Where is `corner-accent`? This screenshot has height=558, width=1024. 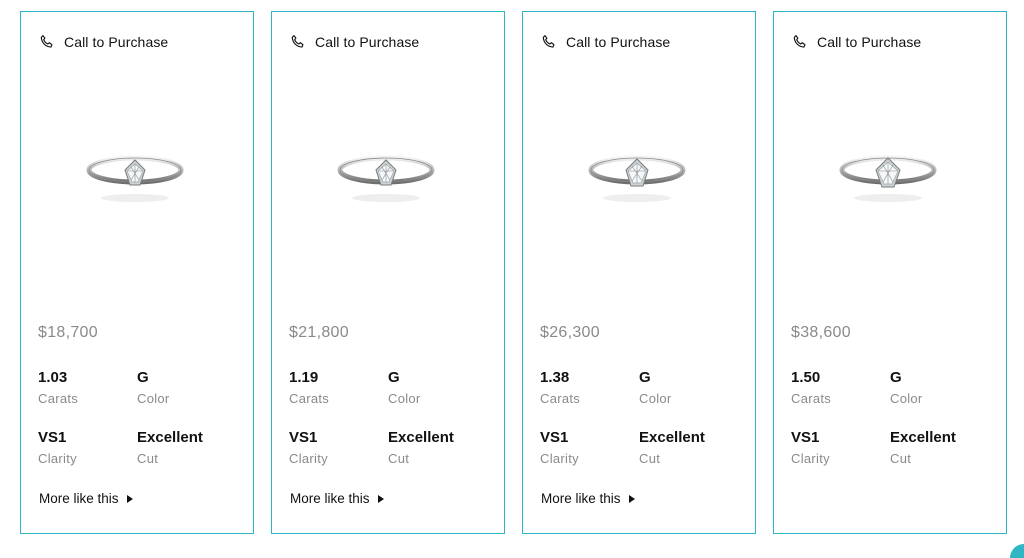 corner-accent is located at coordinates (1017, 551).